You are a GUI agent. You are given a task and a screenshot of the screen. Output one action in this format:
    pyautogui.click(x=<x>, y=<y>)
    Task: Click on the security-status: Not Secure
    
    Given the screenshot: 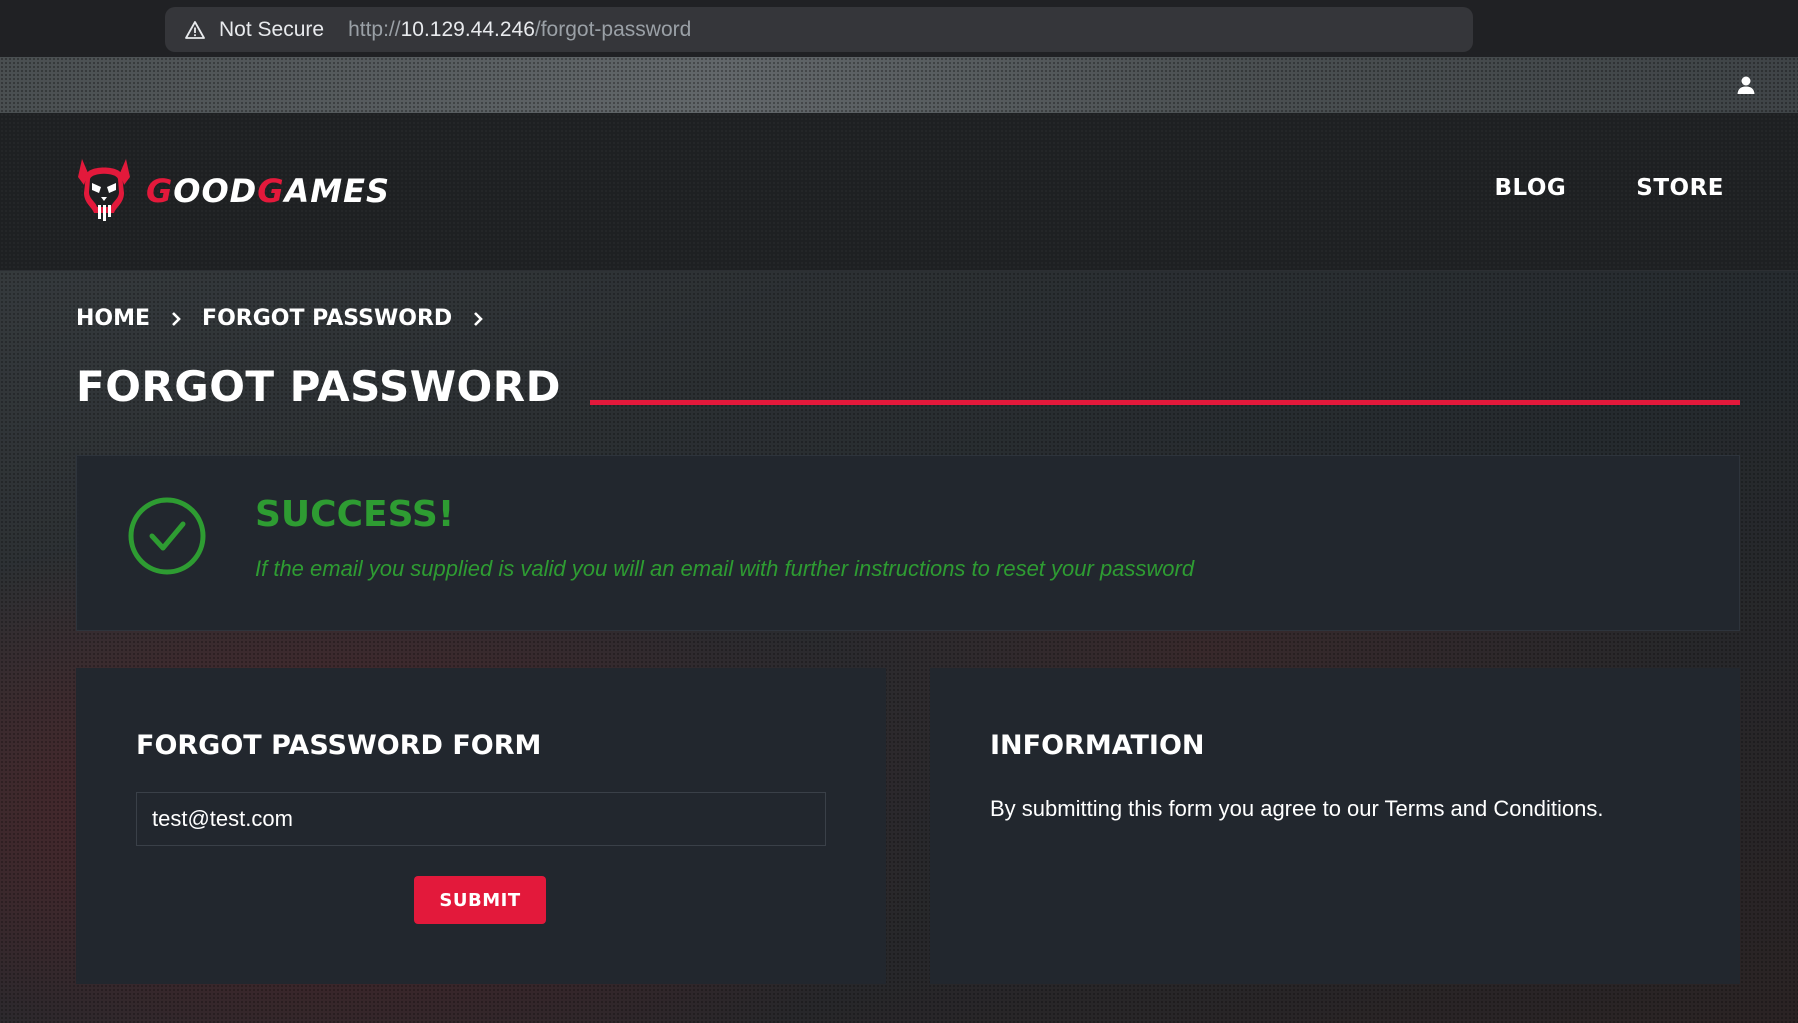 What is the action you would take?
    pyautogui.click(x=271, y=30)
    